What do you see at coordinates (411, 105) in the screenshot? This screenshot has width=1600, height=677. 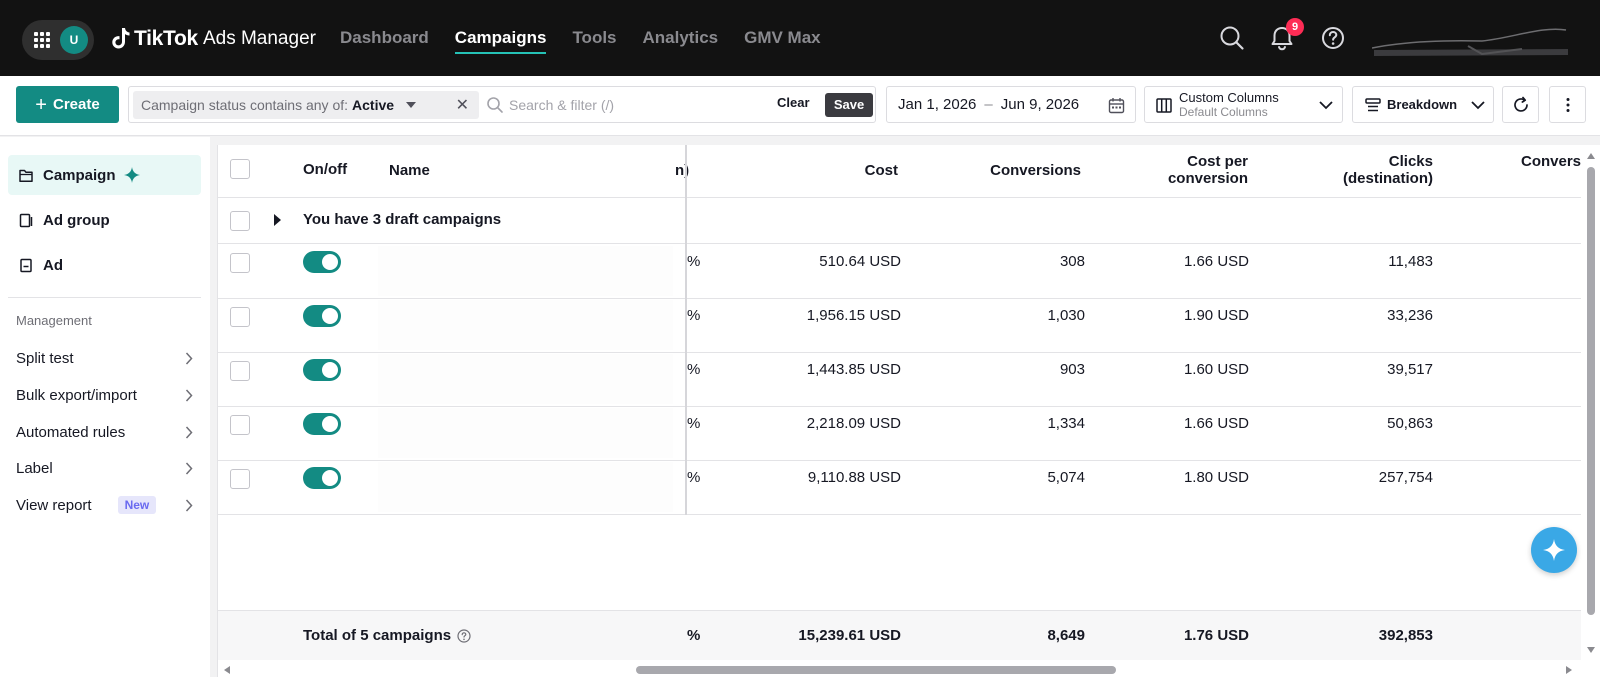 I see `caret-down-icon` at bounding box center [411, 105].